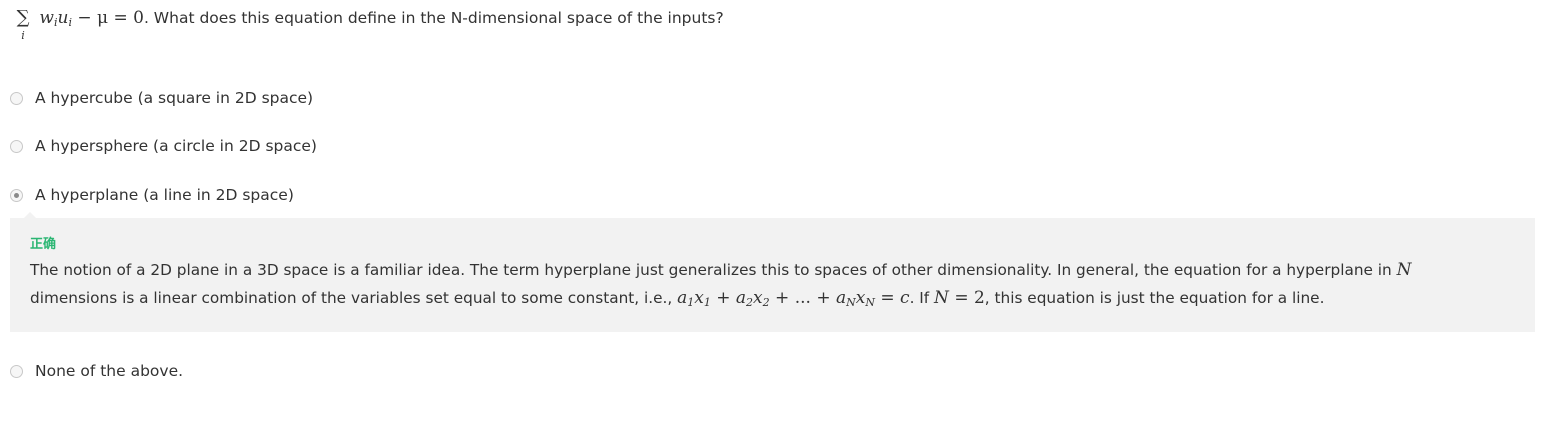  I want to click on sum-symbol: ∑ i, so click(23, 24).